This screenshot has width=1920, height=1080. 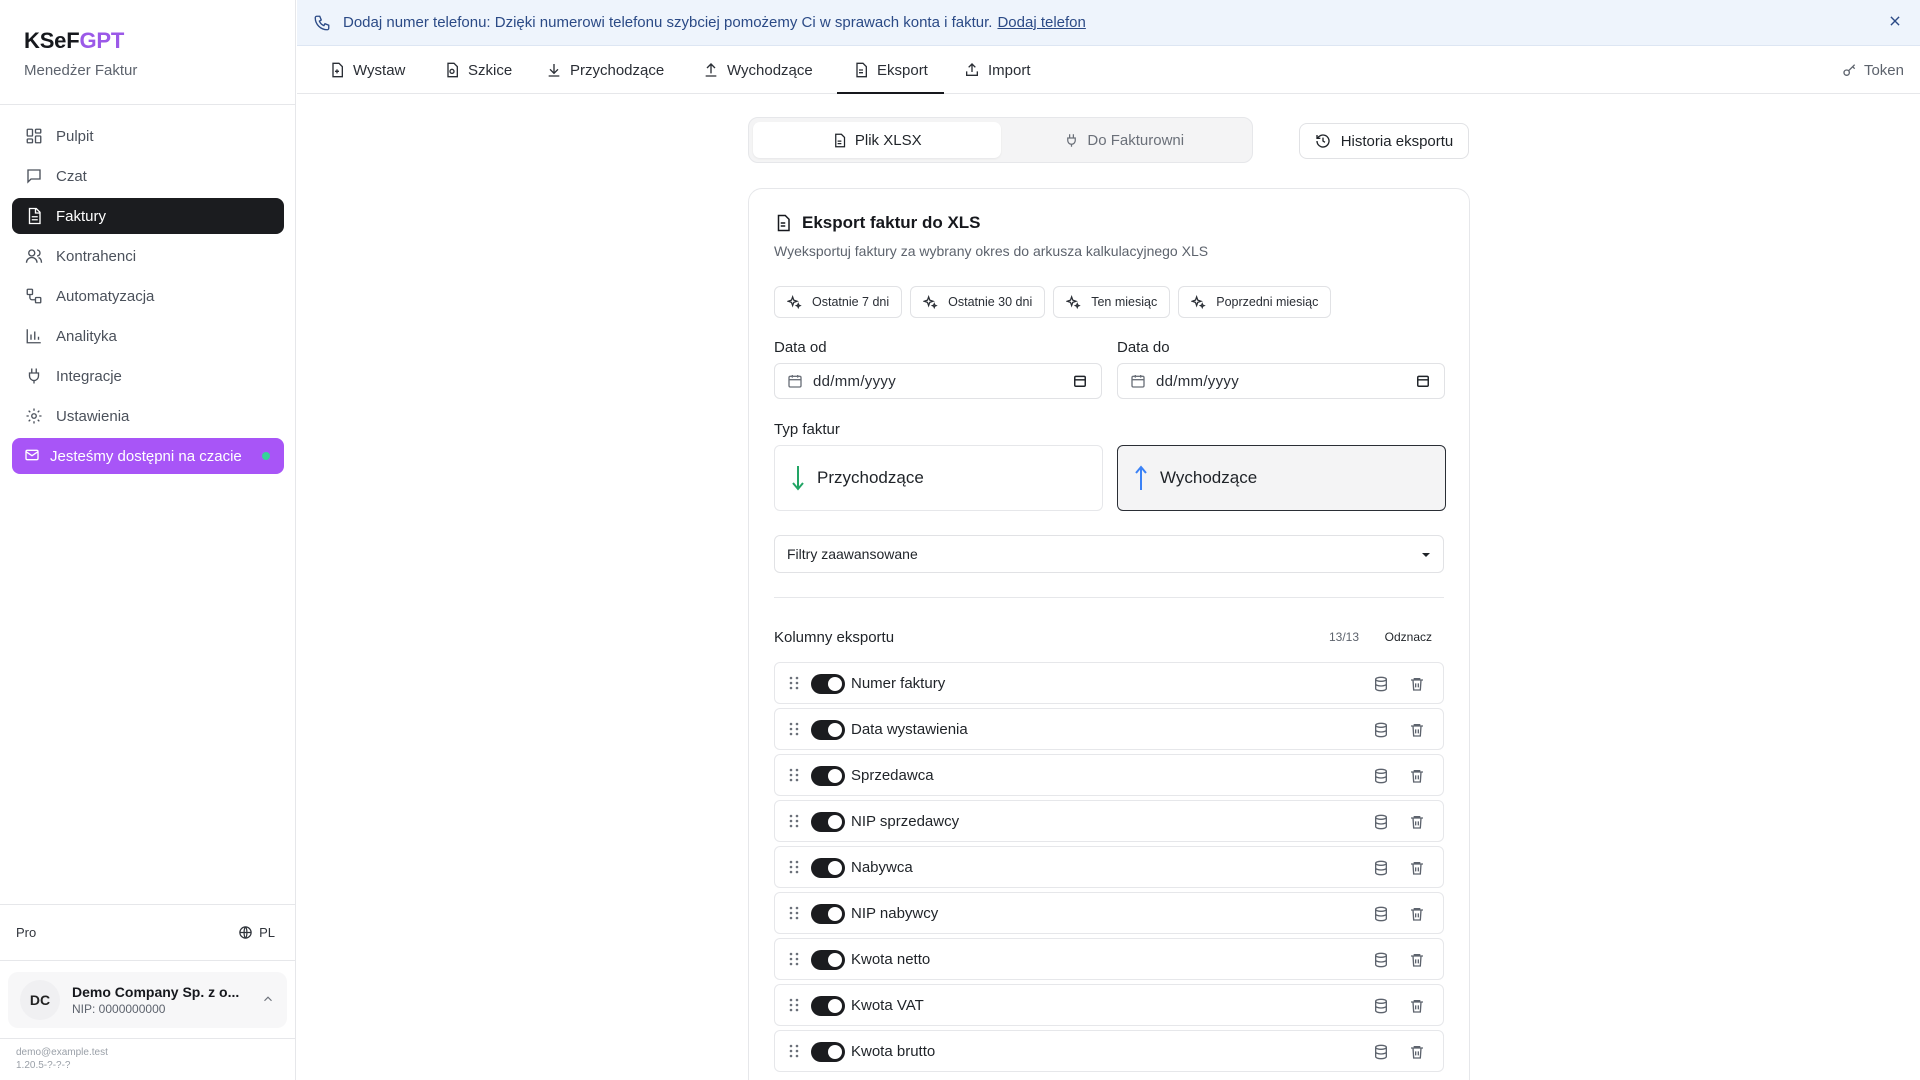 What do you see at coordinates (478, 70) in the screenshot?
I see `tab-szkice: Szkice` at bounding box center [478, 70].